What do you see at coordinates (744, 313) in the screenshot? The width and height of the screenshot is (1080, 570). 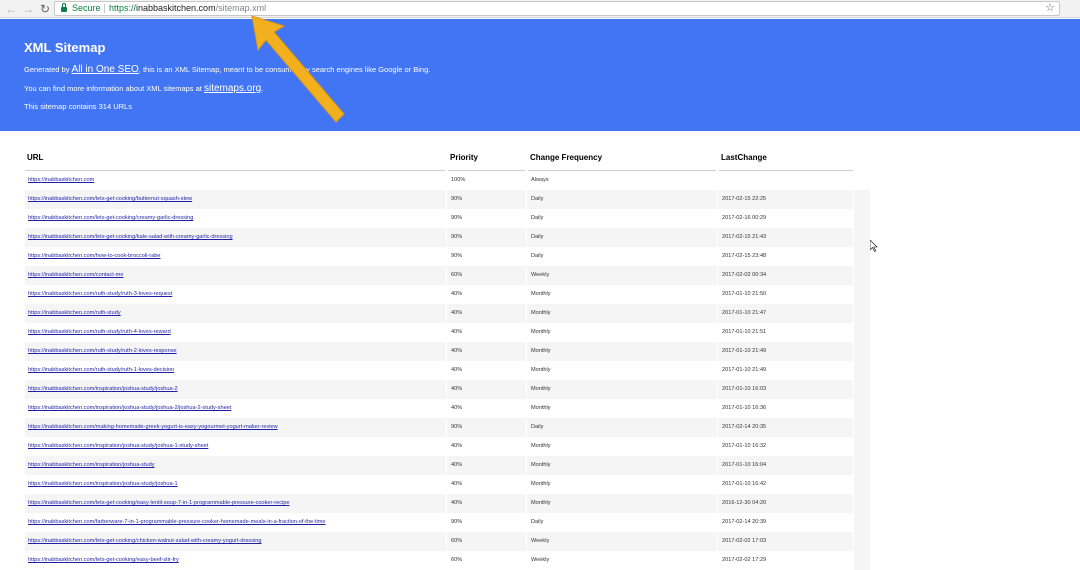 I see `lastchange-cell: 2017-01-10 21:47` at bounding box center [744, 313].